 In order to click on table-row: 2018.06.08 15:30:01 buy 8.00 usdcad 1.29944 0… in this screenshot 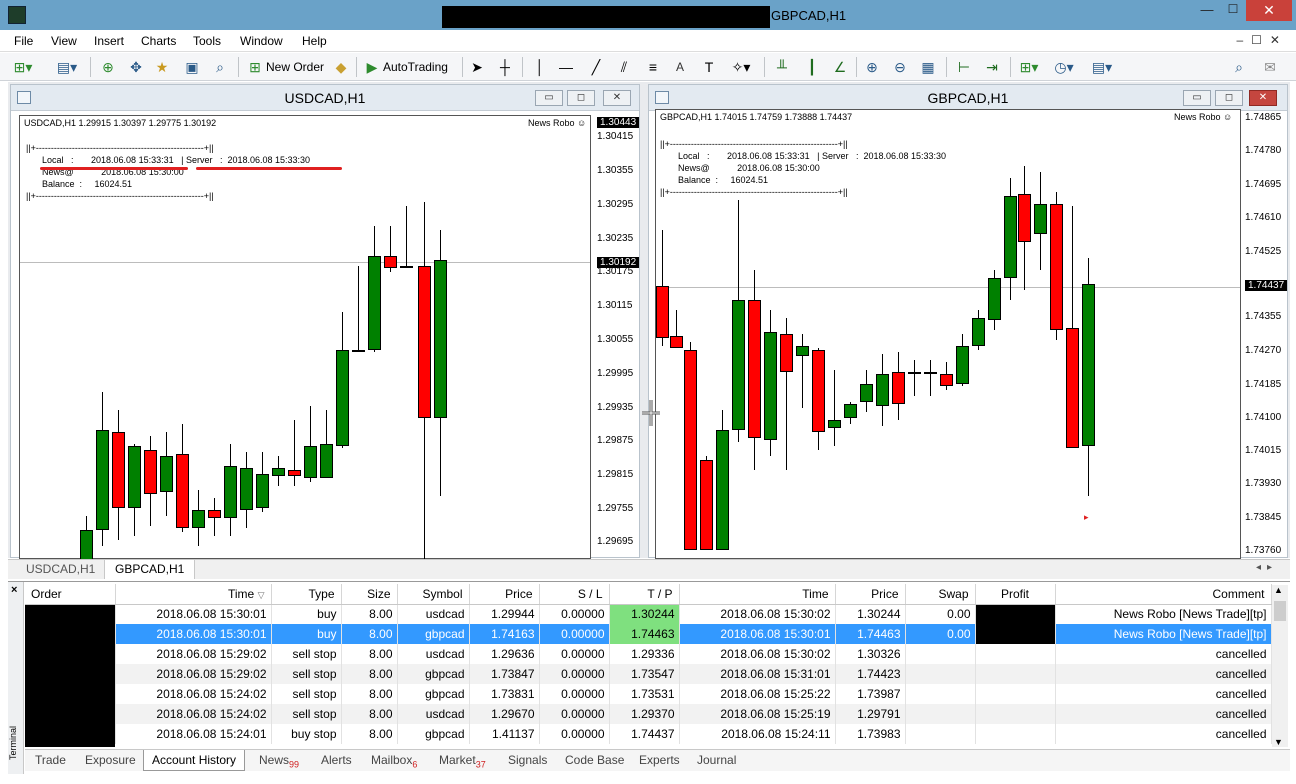, I will do `click(648, 614)`.